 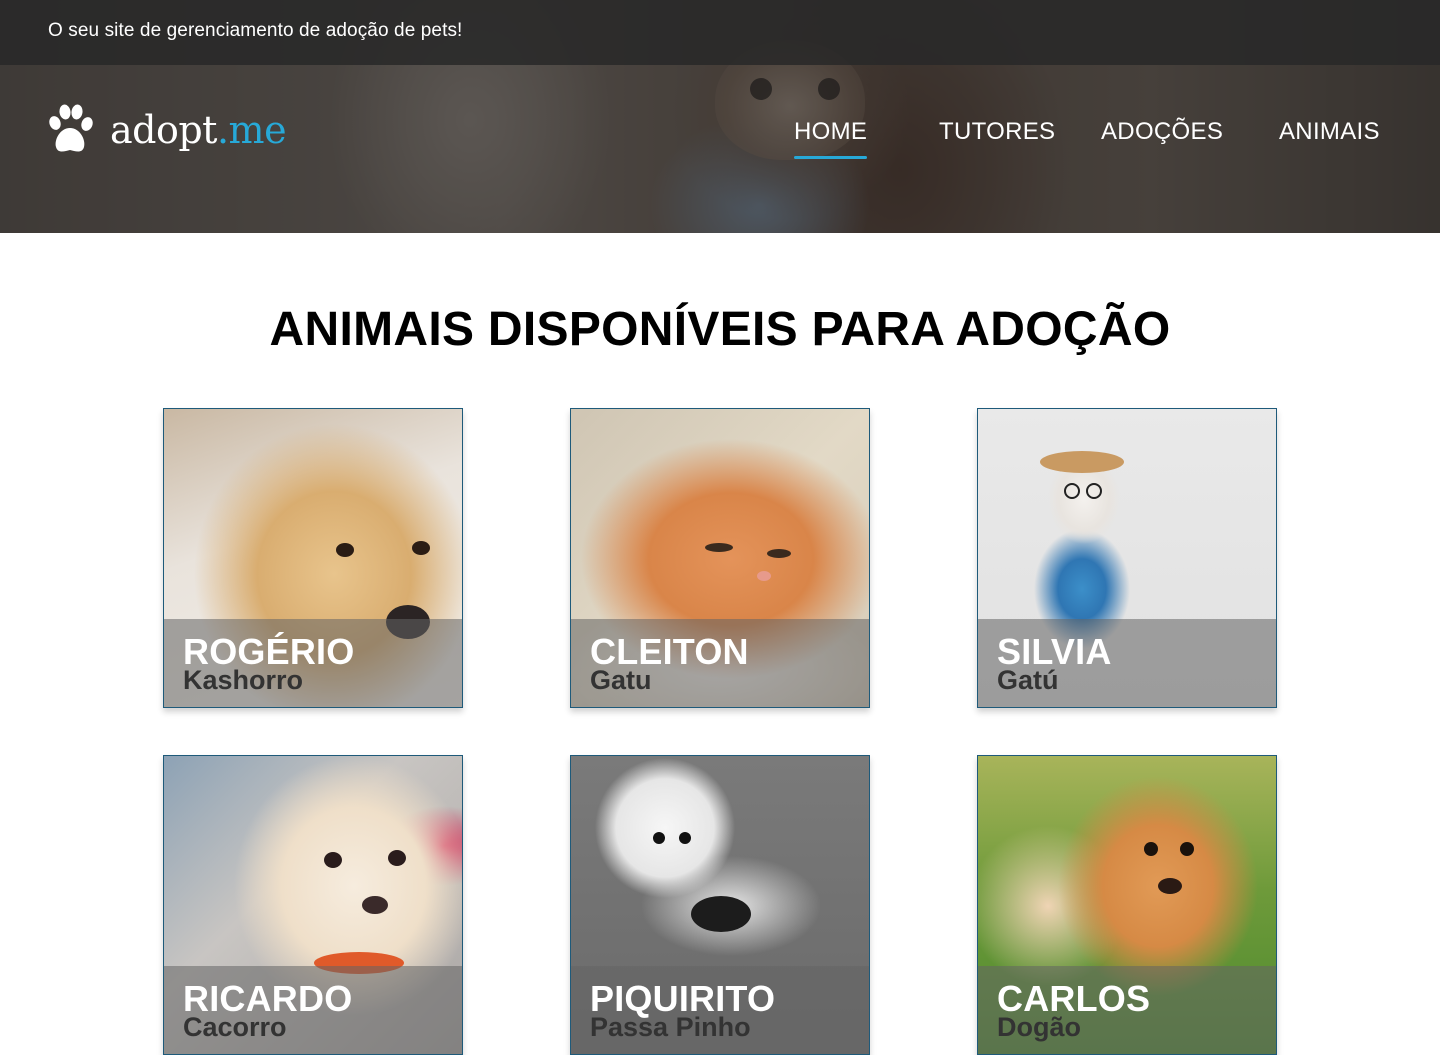 What do you see at coordinates (1127, 1010) in the screenshot?
I see `card-caption: CARLOS Dogão` at bounding box center [1127, 1010].